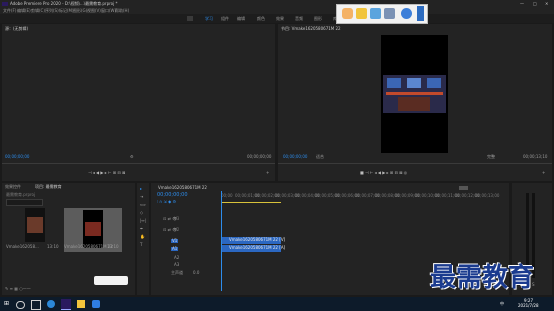 The width and height of the screenshot is (554, 311). Describe the element at coordinates (543, 173) in the screenshot. I see `program-add-button: +` at that location.